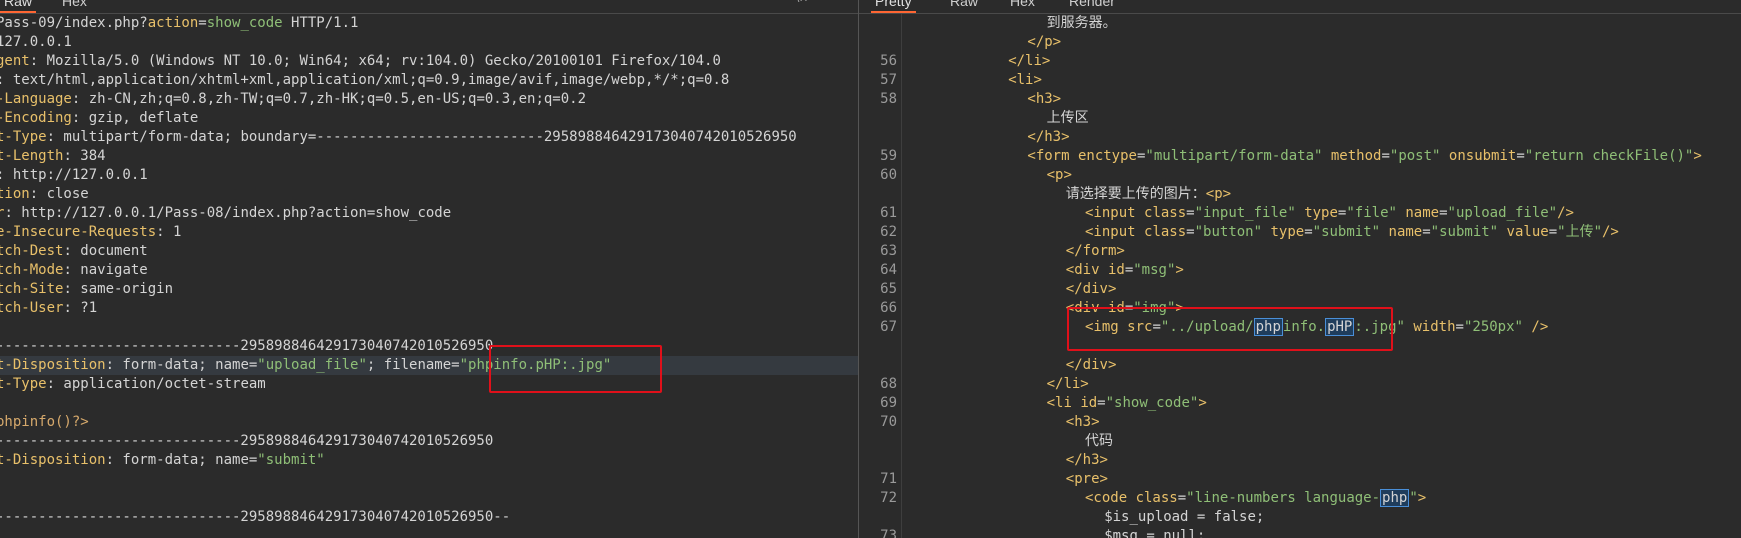 This screenshot has height=538, width=1741. Describe the element at coordinates (1022, 6) in the screenshot. I see `tab-hex-response: Hex` at that location.